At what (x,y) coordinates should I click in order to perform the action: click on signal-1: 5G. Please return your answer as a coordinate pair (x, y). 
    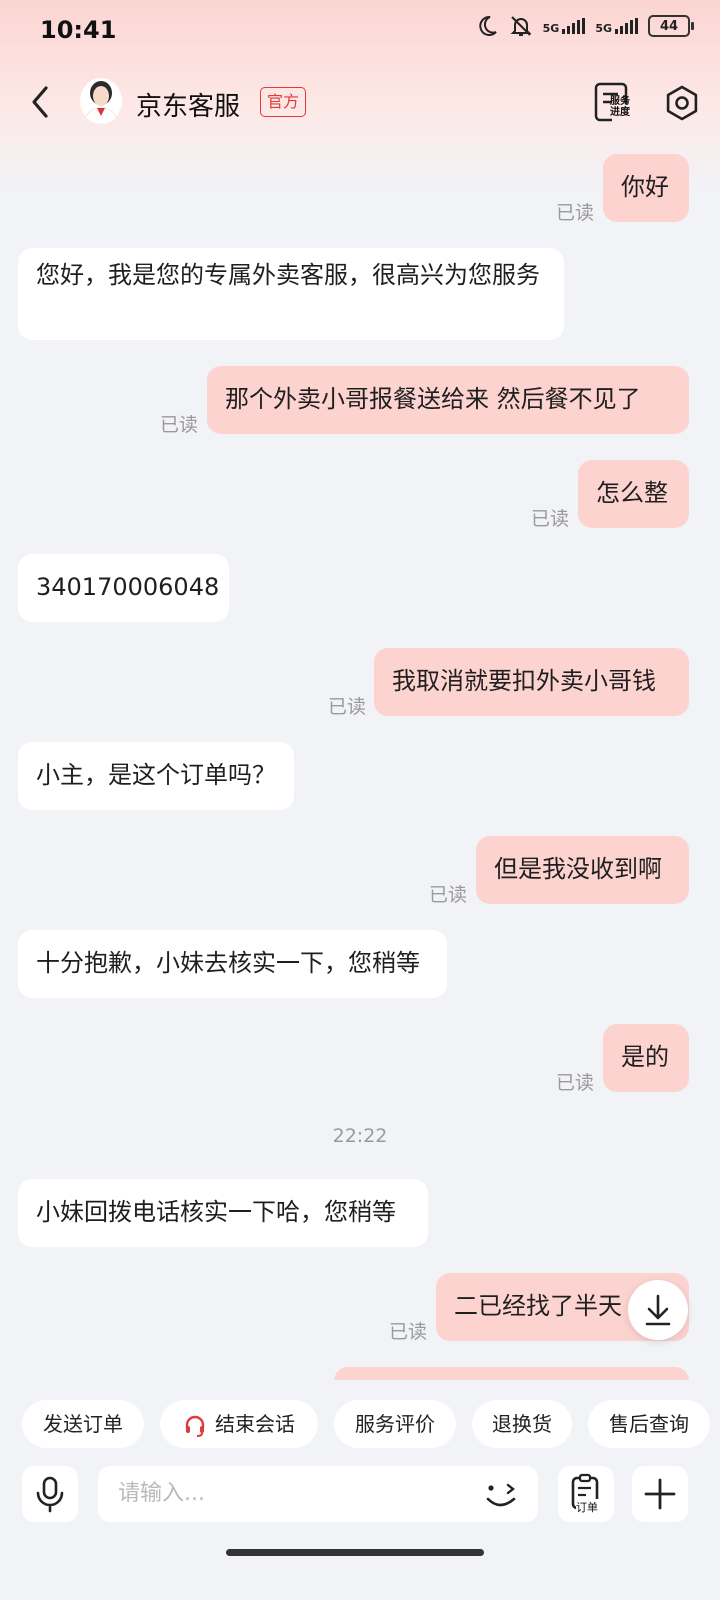
    Looking at the image, I should click on (564, 26).